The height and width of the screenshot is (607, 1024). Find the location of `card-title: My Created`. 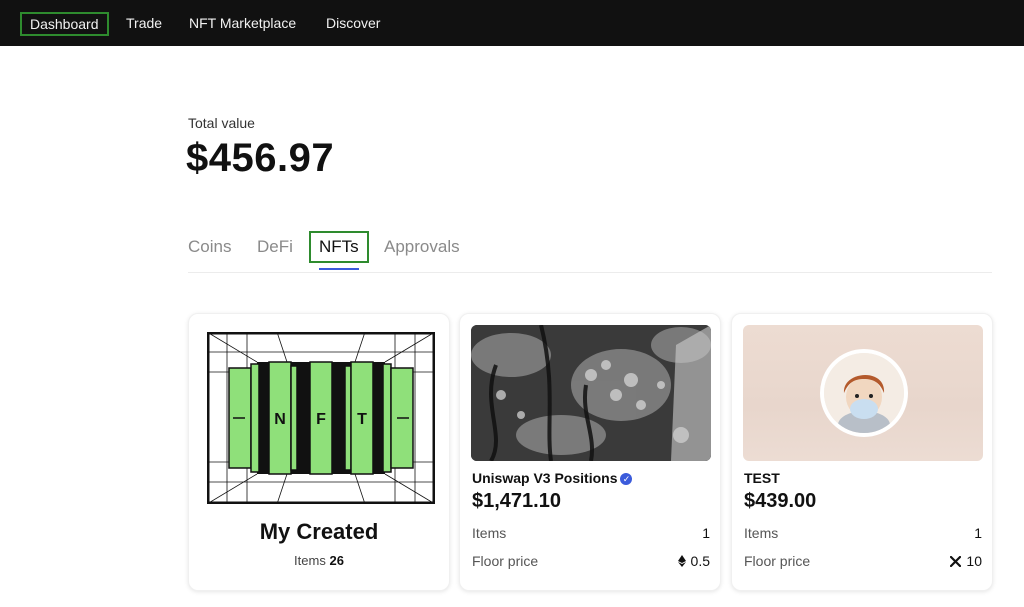

card-title: My Created is located at coordinates (319, 531).